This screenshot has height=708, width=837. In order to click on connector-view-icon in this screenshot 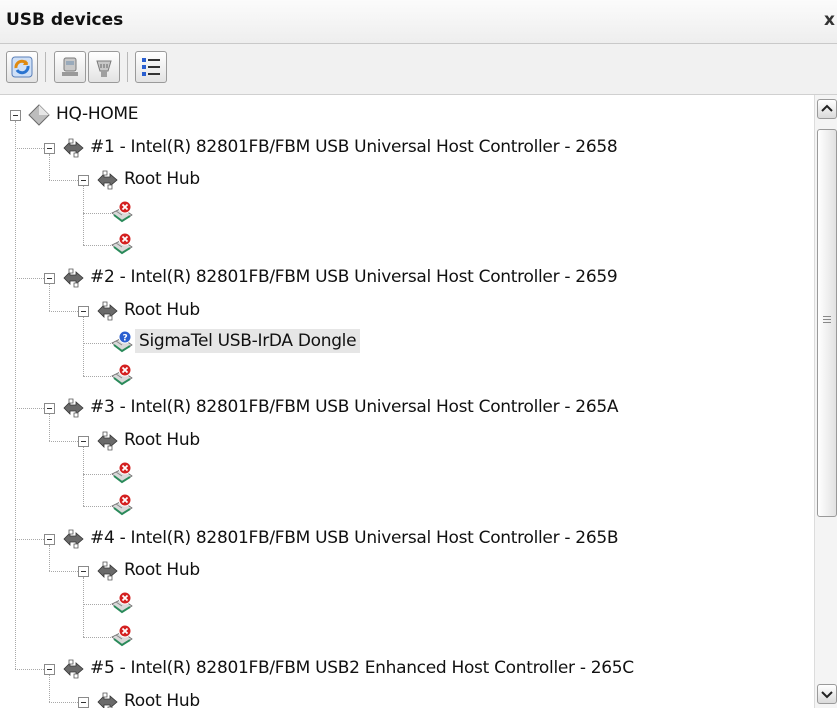, I will do `click(104, 68)`.